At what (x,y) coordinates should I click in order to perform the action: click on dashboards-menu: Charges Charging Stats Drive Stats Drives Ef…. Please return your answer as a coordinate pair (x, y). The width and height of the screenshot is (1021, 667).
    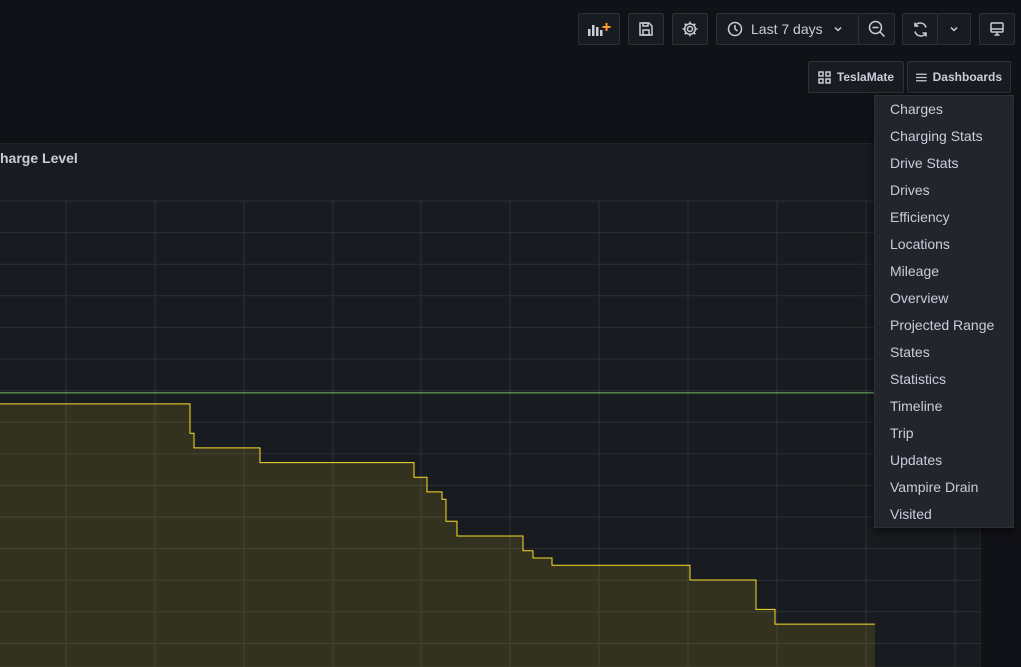
    Looking at the image, I should click on (944, 311).